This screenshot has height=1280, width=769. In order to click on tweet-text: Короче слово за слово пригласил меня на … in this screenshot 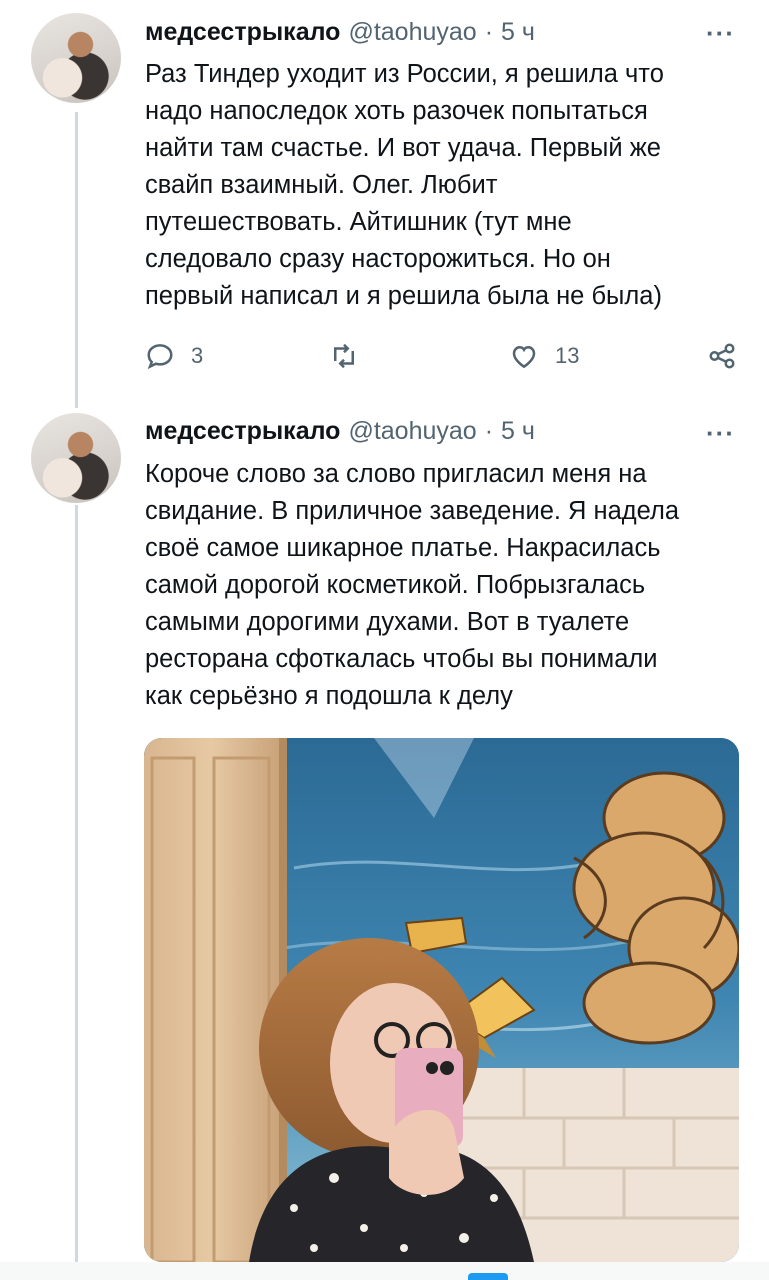, I will do `click(412, 585)`.